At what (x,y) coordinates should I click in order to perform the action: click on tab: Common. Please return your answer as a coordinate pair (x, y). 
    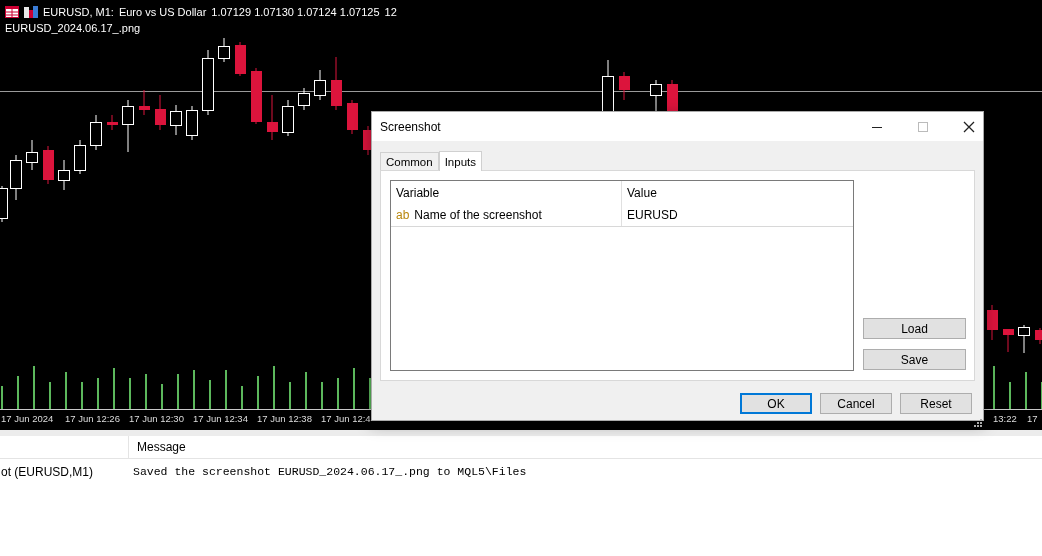
    Looking at the image, I should click on (409, 161).